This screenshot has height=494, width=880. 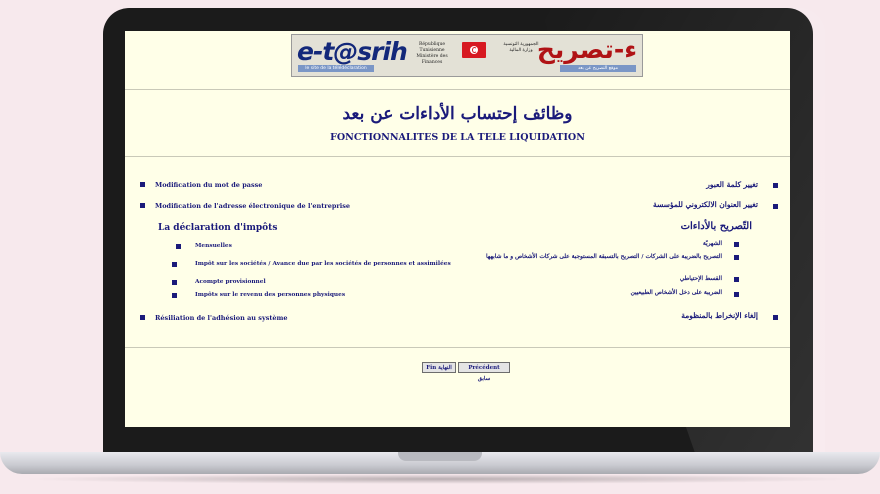 I want to click on ministry-name-fr: Ministère des Finances, so click(x=432, y=59).